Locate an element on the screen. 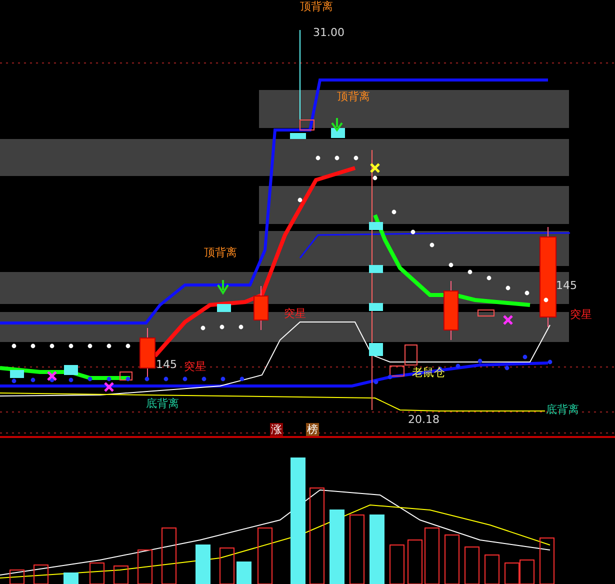 Image resolution: width=615 pixels, height=584 pixels. chart-label: 31.00 is located at coordinates (328, 33).